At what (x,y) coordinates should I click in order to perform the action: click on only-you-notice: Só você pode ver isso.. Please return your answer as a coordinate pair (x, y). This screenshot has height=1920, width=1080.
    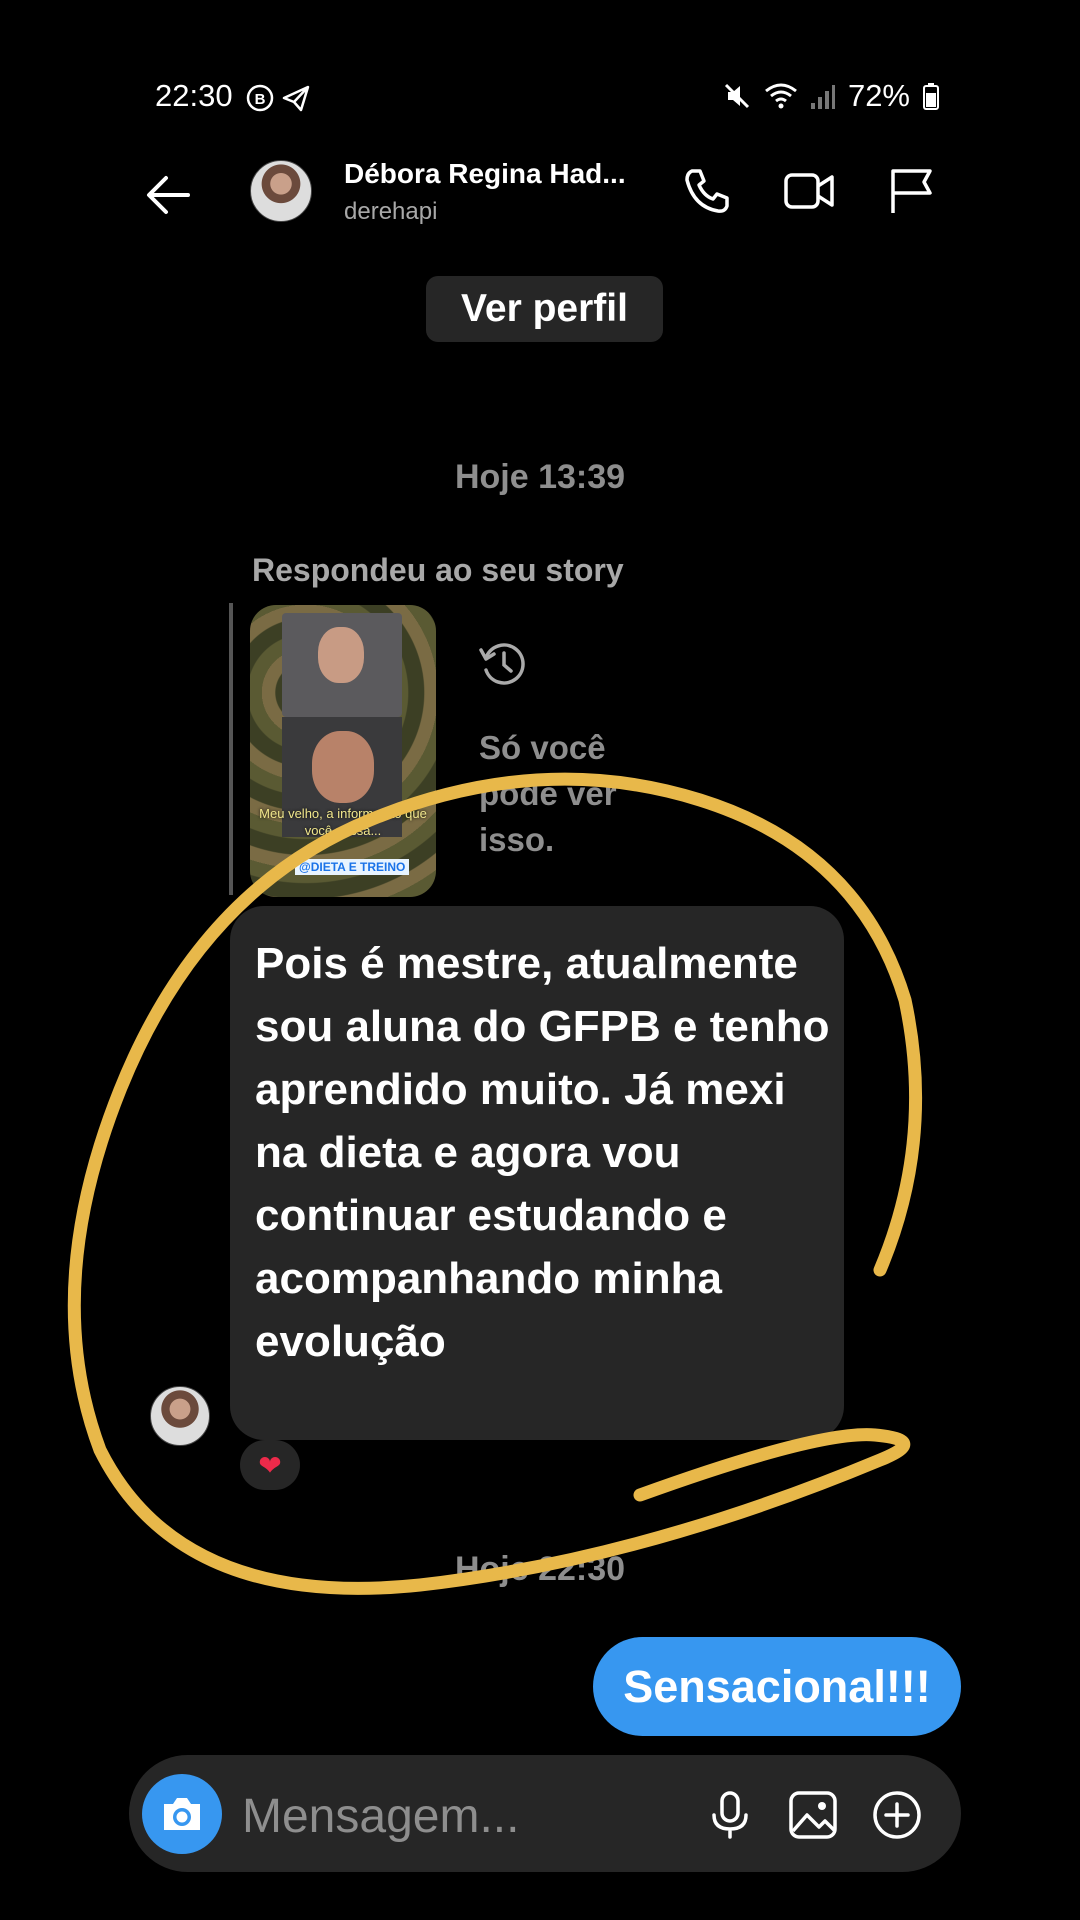
    Looking at the image, I should click on (548, 793).